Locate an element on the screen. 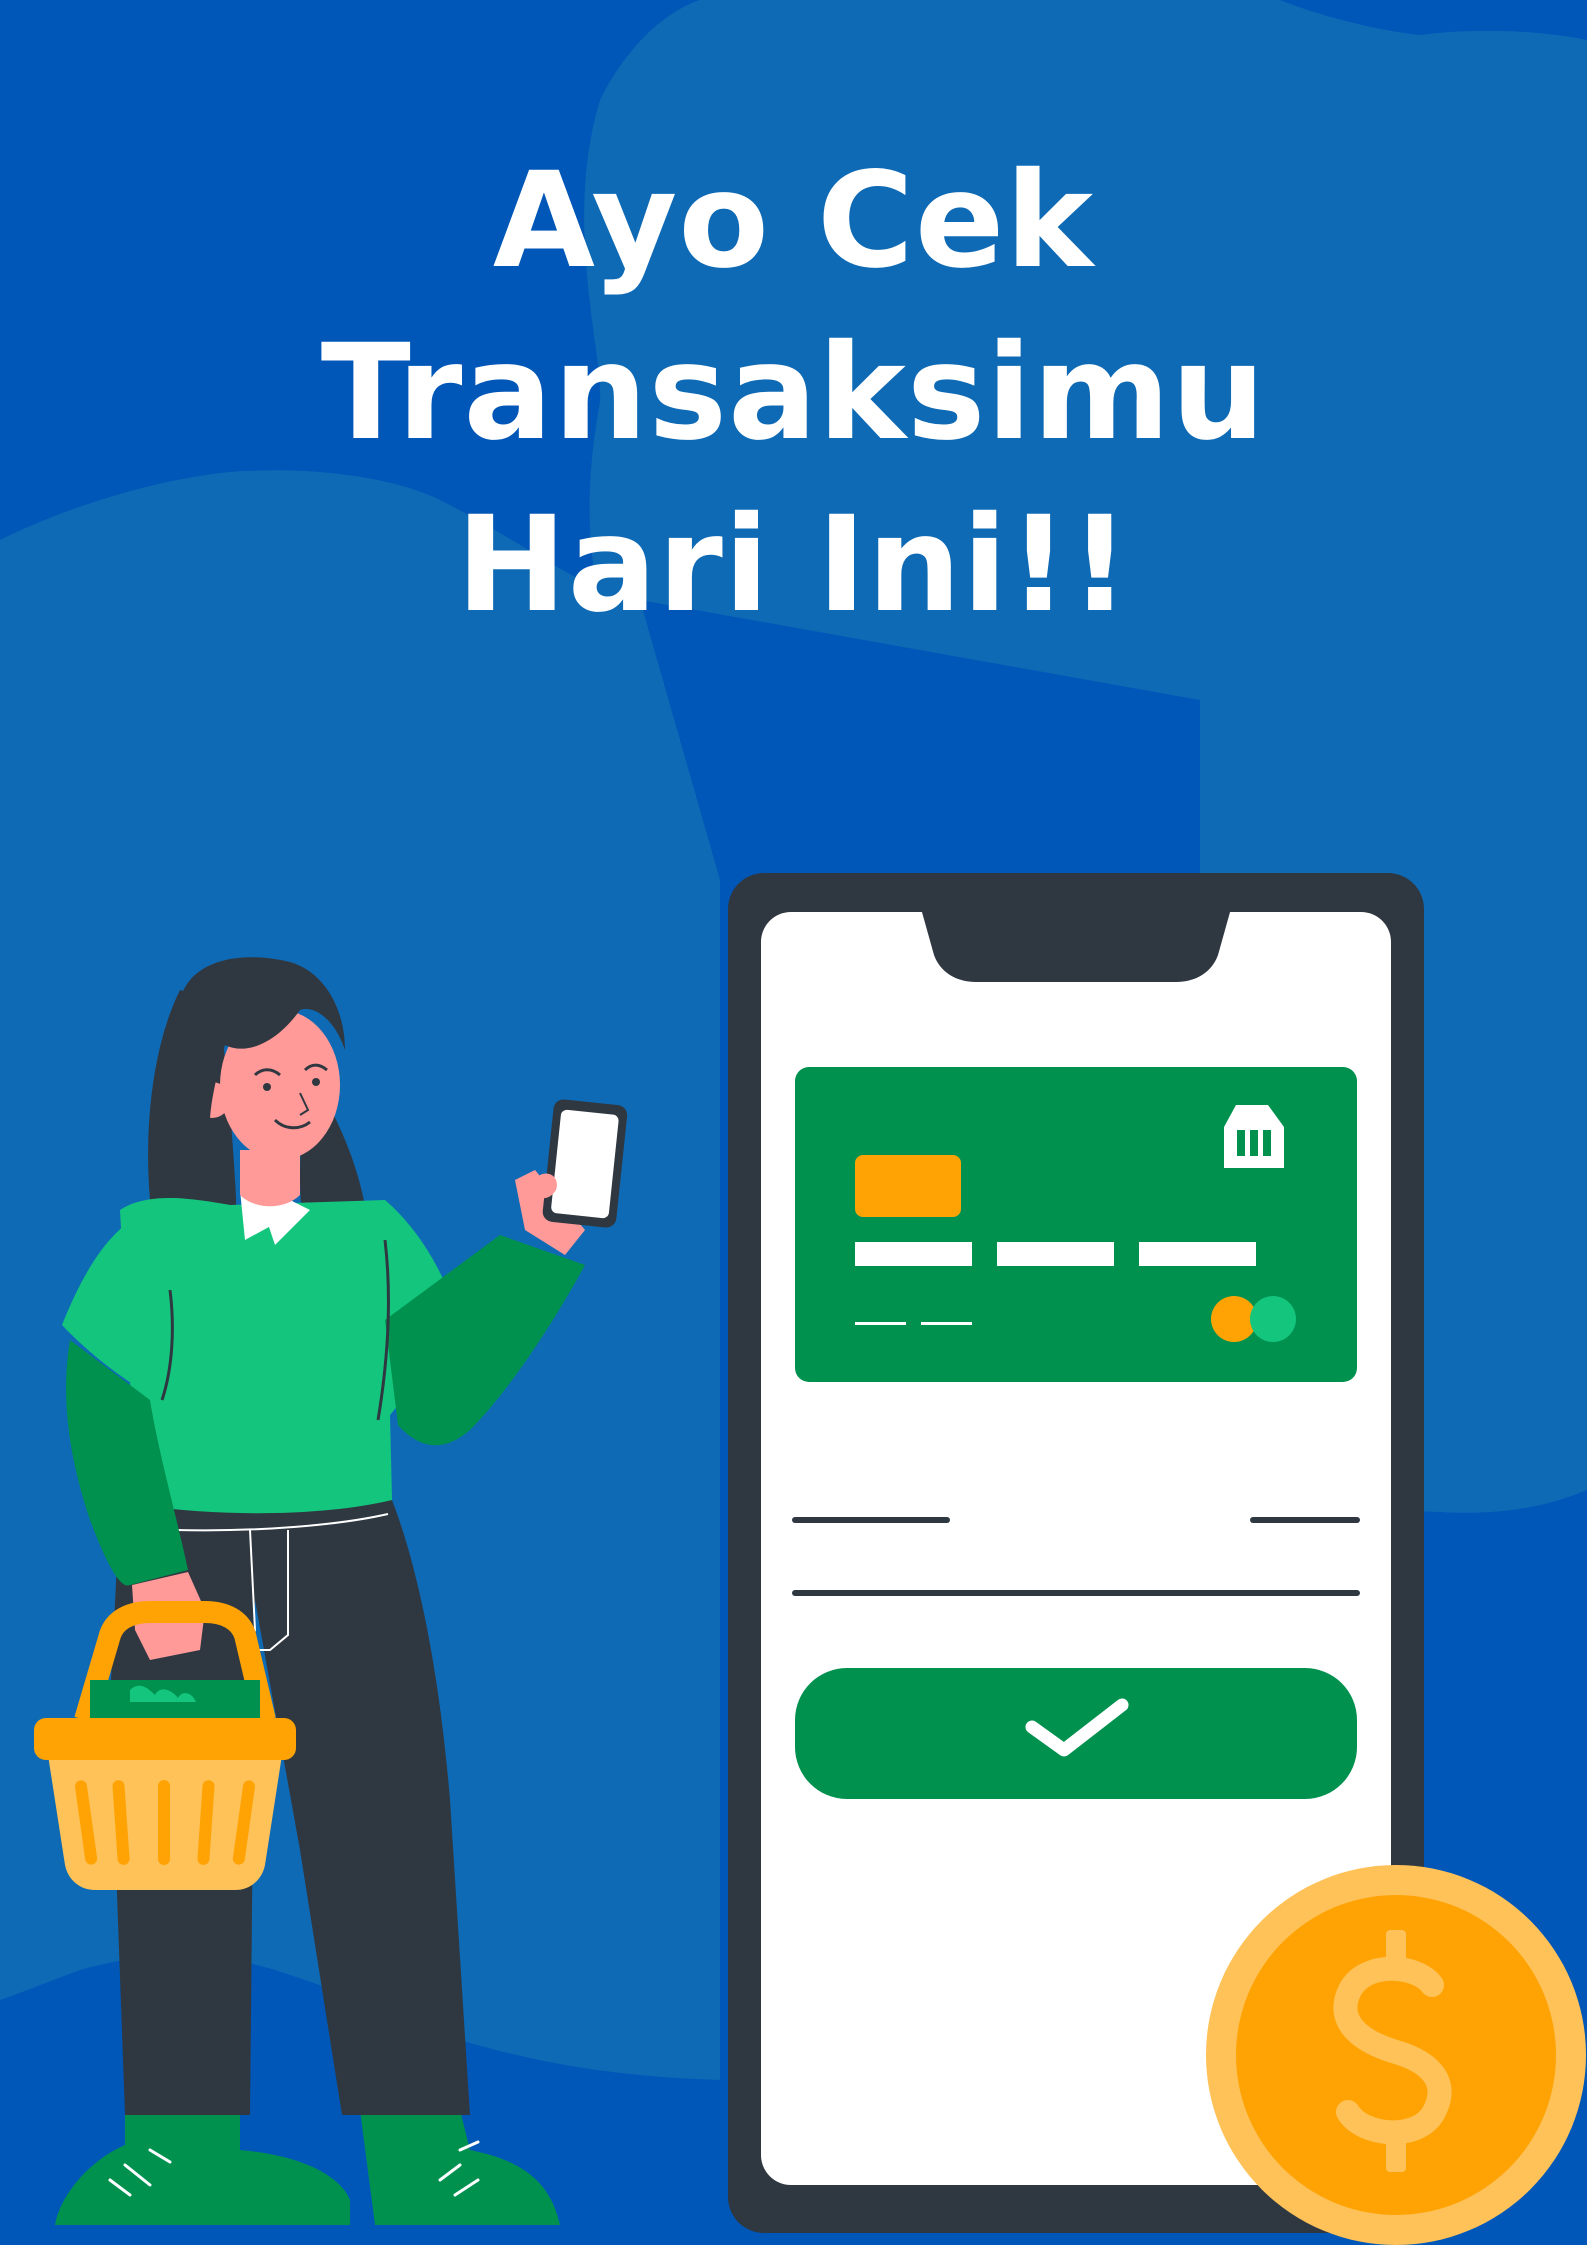  payment-card is located at coordinates (1076, 1224).